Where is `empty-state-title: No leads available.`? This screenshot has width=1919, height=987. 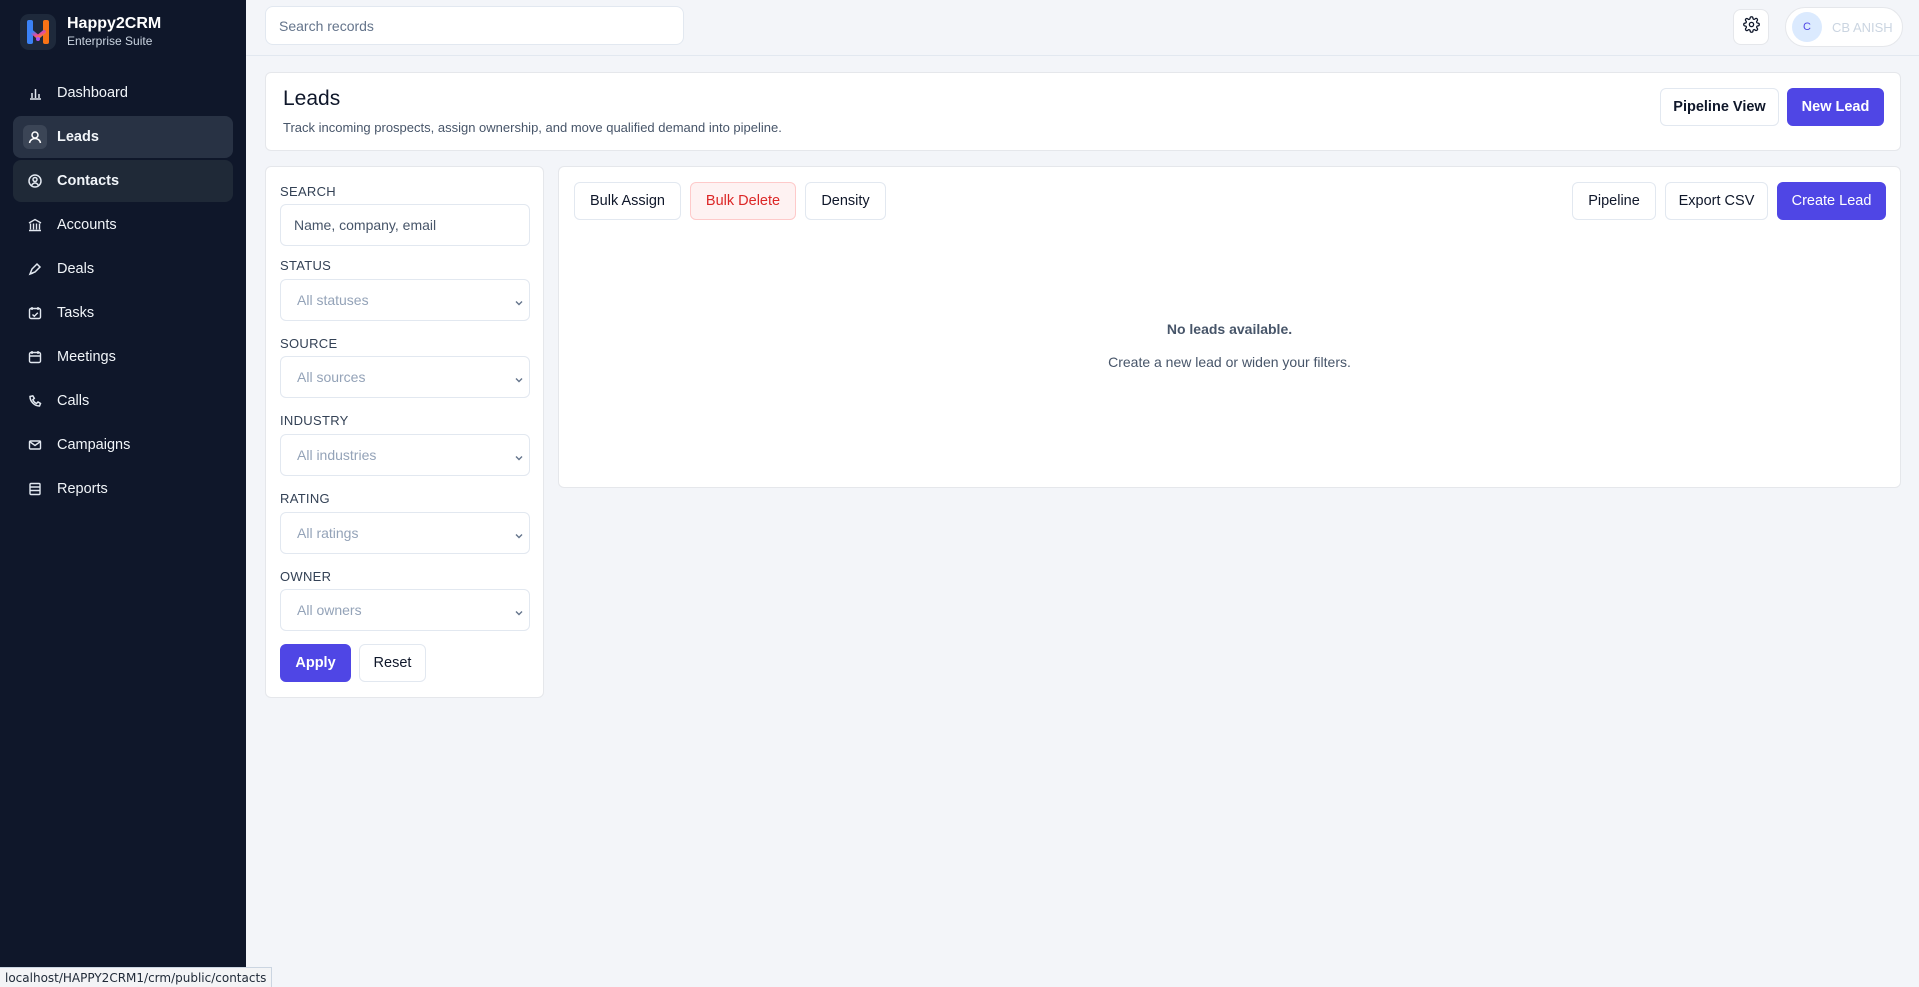 empty-state-title: No leads available. is located at coordinates (1229, 329).